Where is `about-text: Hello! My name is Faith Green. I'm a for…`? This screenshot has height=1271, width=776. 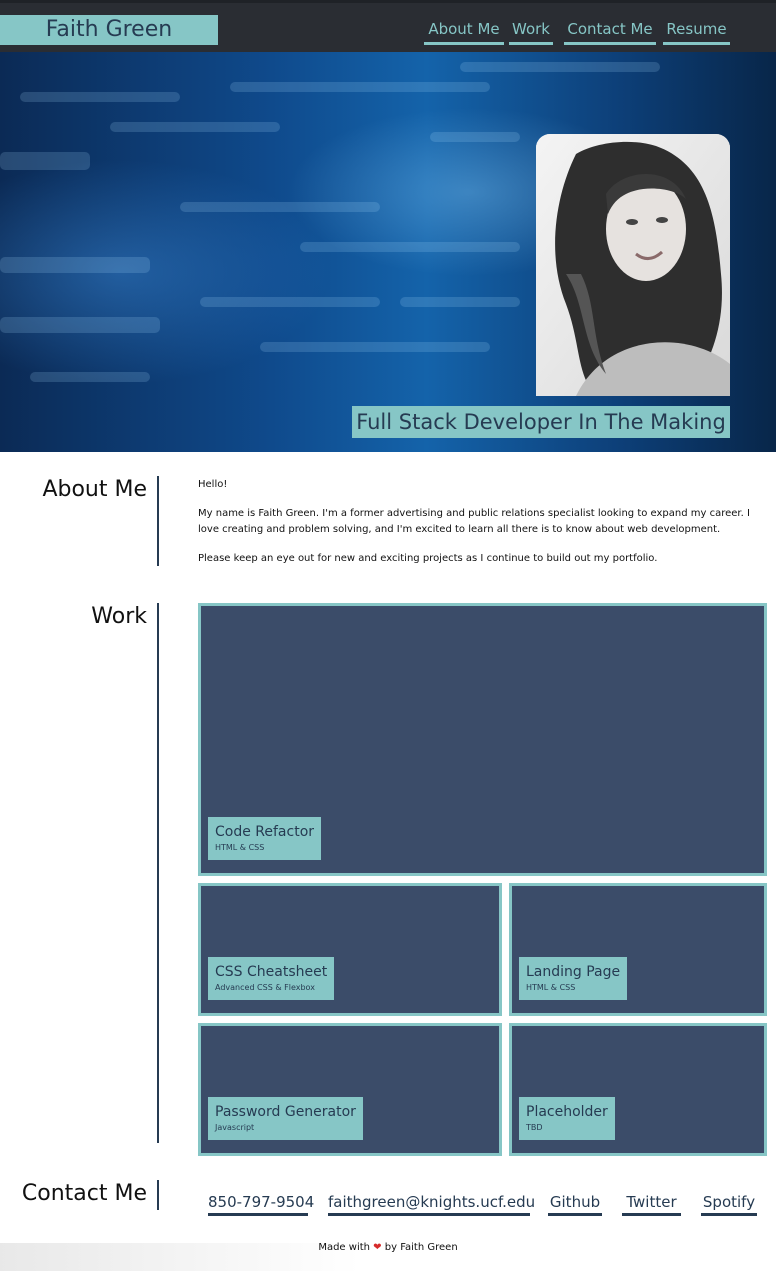
about-text: Hello! My name is Faith Green. I'm a for… is located at coordinates (478, 528).